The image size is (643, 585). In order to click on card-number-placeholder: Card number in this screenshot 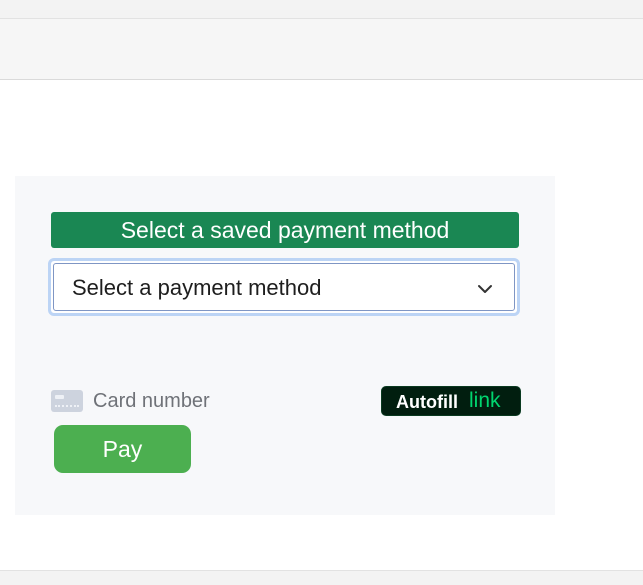, I will do `click(151, 401)`.